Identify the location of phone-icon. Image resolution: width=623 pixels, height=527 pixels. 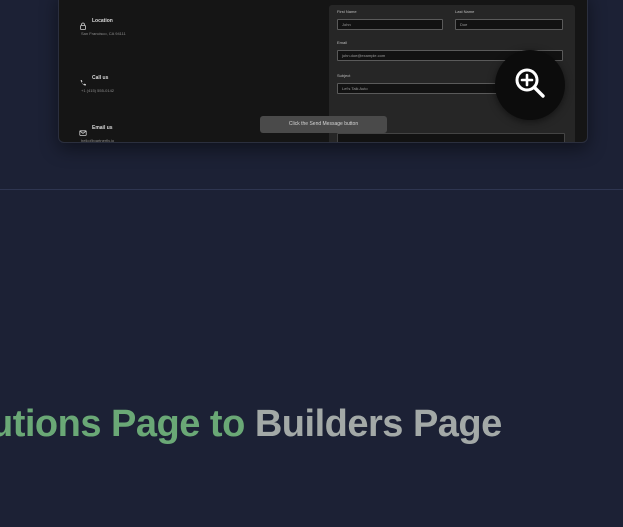
(83, 80).